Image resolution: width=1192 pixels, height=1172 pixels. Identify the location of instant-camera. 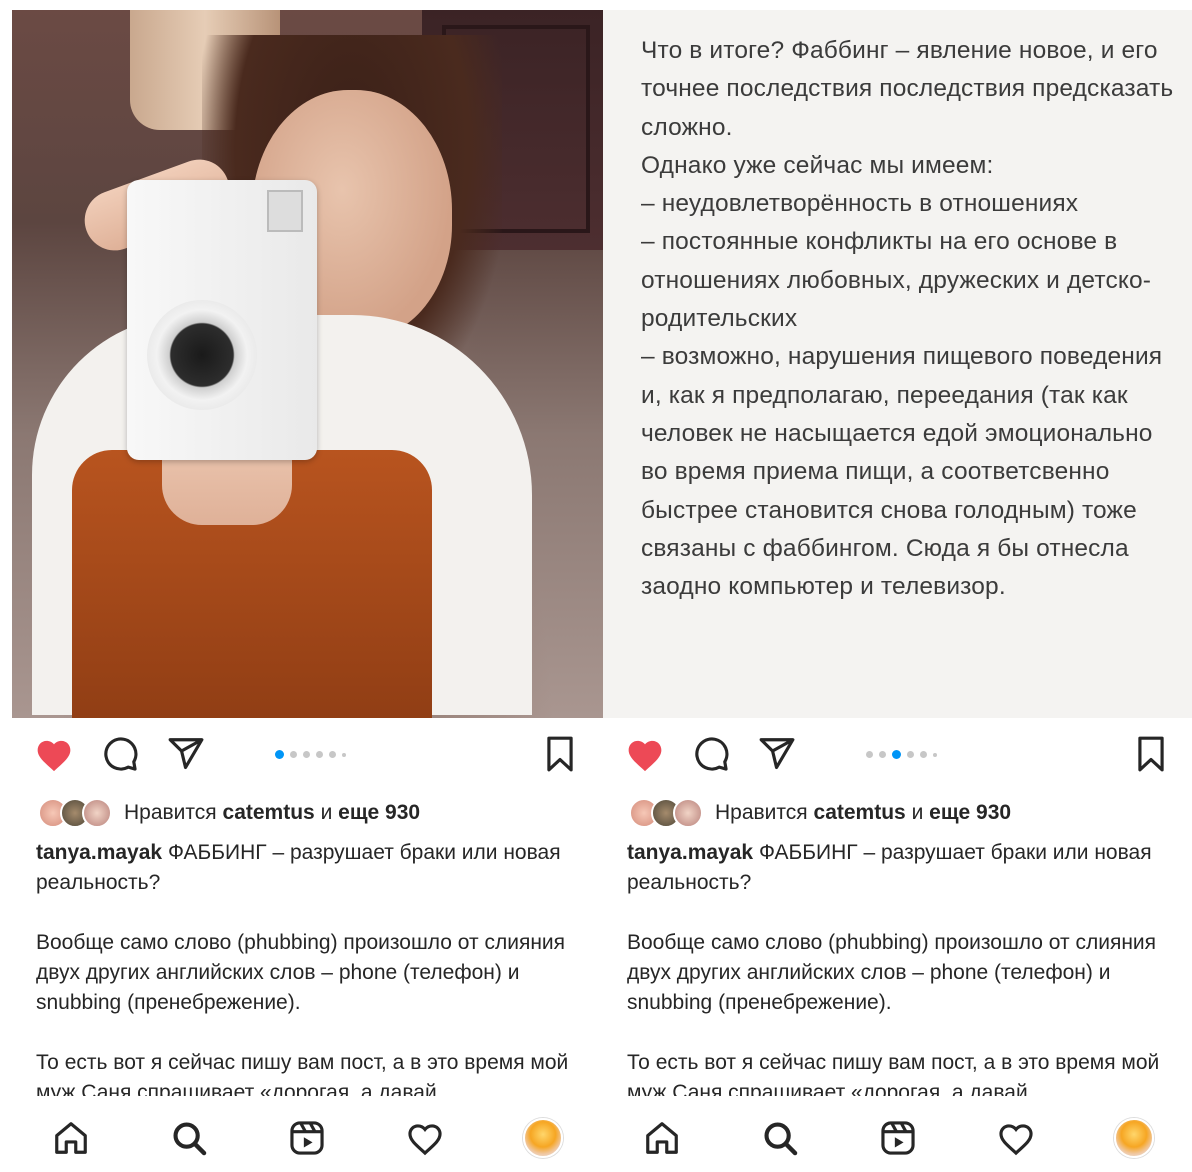
(222, 320).